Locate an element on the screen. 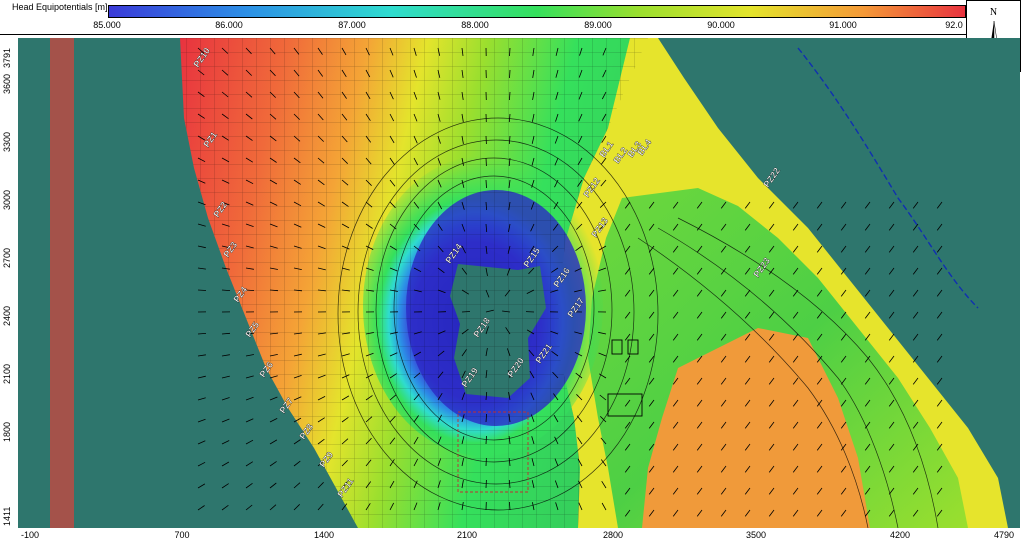 This screenshot has width=1024, height=542. y-tick: 2400 is located at coordinates (7, 315).